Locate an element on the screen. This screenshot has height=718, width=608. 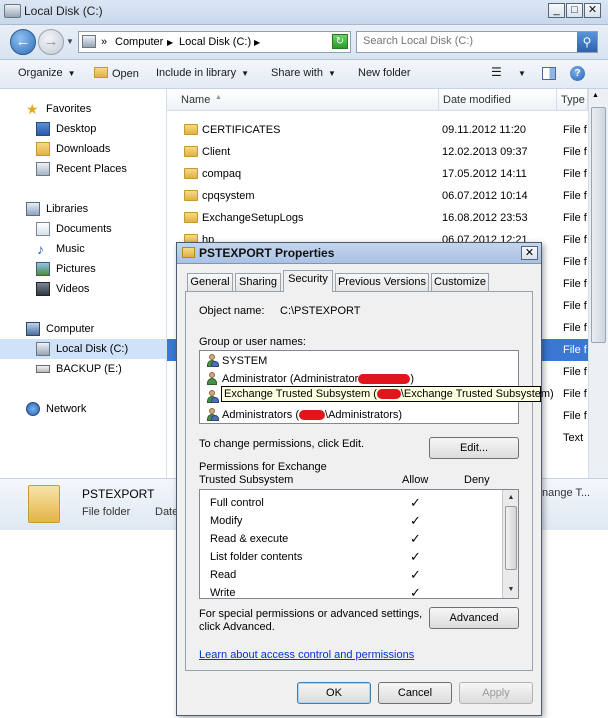
share-label: Share with is located at coordinates (297, 73).